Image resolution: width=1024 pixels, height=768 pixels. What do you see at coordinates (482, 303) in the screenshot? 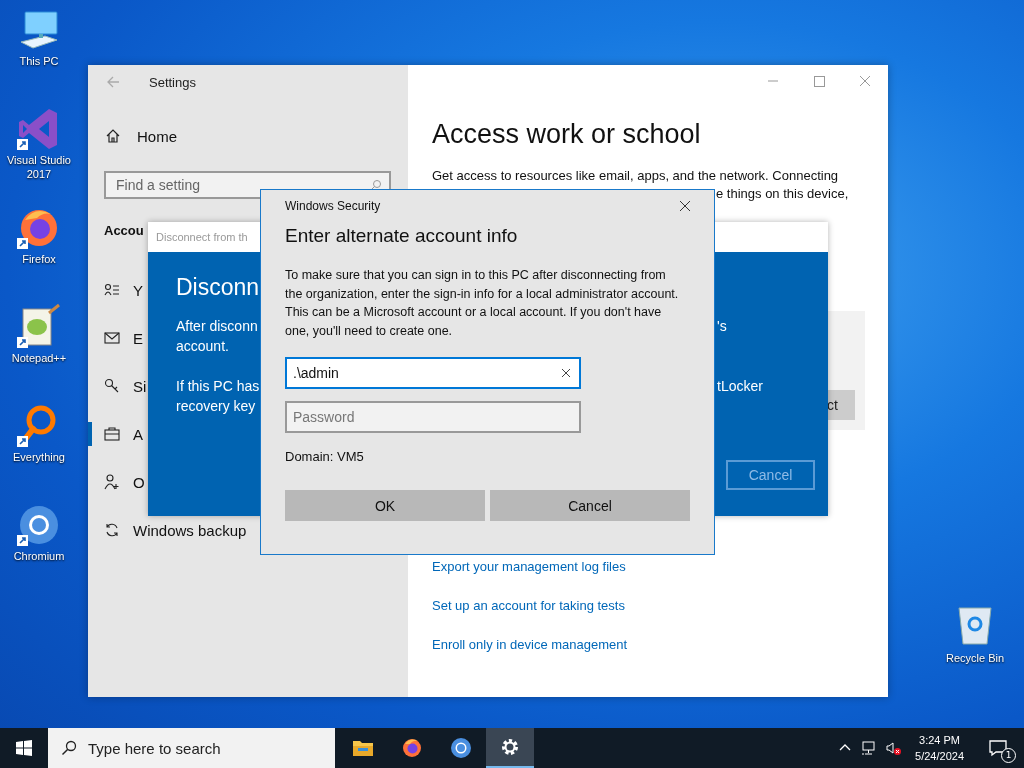
I see `dialog-message: To make sure that you can sign in to this PC after disconnecting from the organization, enter the sign-in info for a local administrator account. This can be a Microsoft account or a local account. If you don't have one, you'll need to create one.` at bounding box center [482, 303].